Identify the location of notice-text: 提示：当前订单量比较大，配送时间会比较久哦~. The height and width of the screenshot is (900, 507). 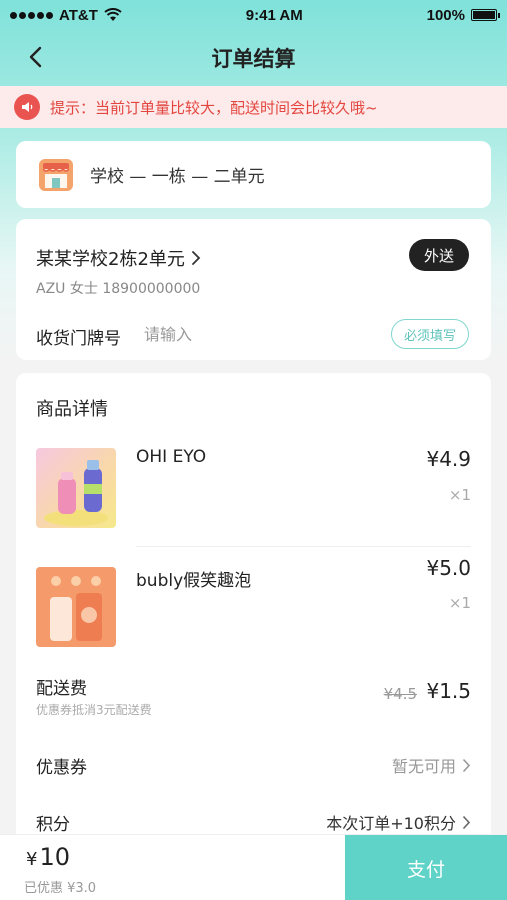
(214, 107).